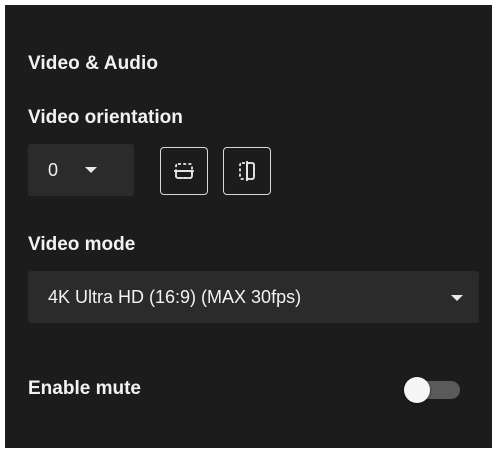 This screenshot has width=497, height=453. I want to click on flip-horizontal-button, so click(184, 171).